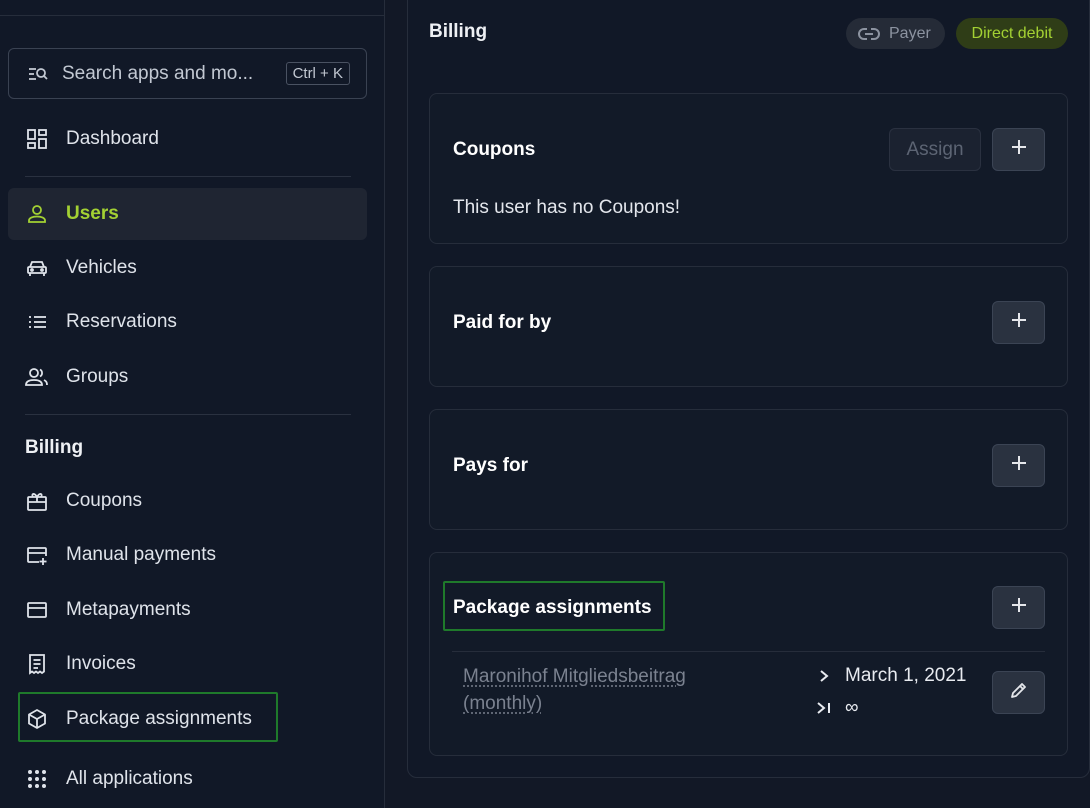 This screenshot has width=1090, height=808. Describe the element at coordinates (906, 675) in the screenshot. I see `package-start-date: March 1, 2021` at that location.